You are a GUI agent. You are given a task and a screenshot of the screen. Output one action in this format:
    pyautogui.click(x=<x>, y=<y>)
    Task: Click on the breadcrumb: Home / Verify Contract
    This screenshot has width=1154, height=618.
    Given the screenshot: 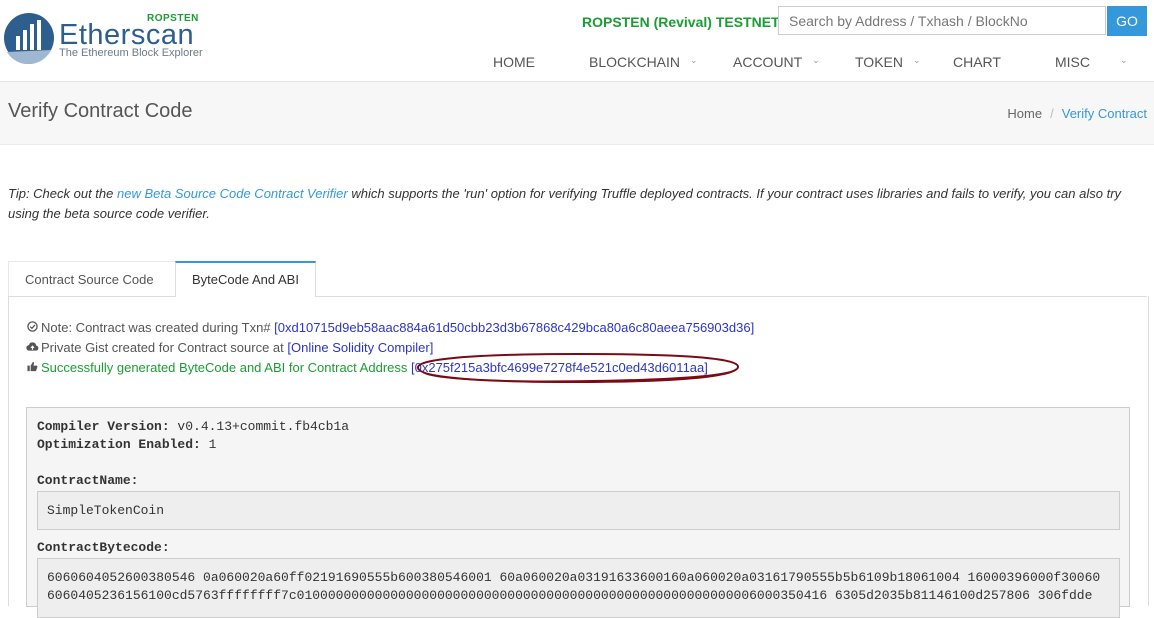 What is the action you would take?
    pyautogui.click(x=1077, y=113)
    